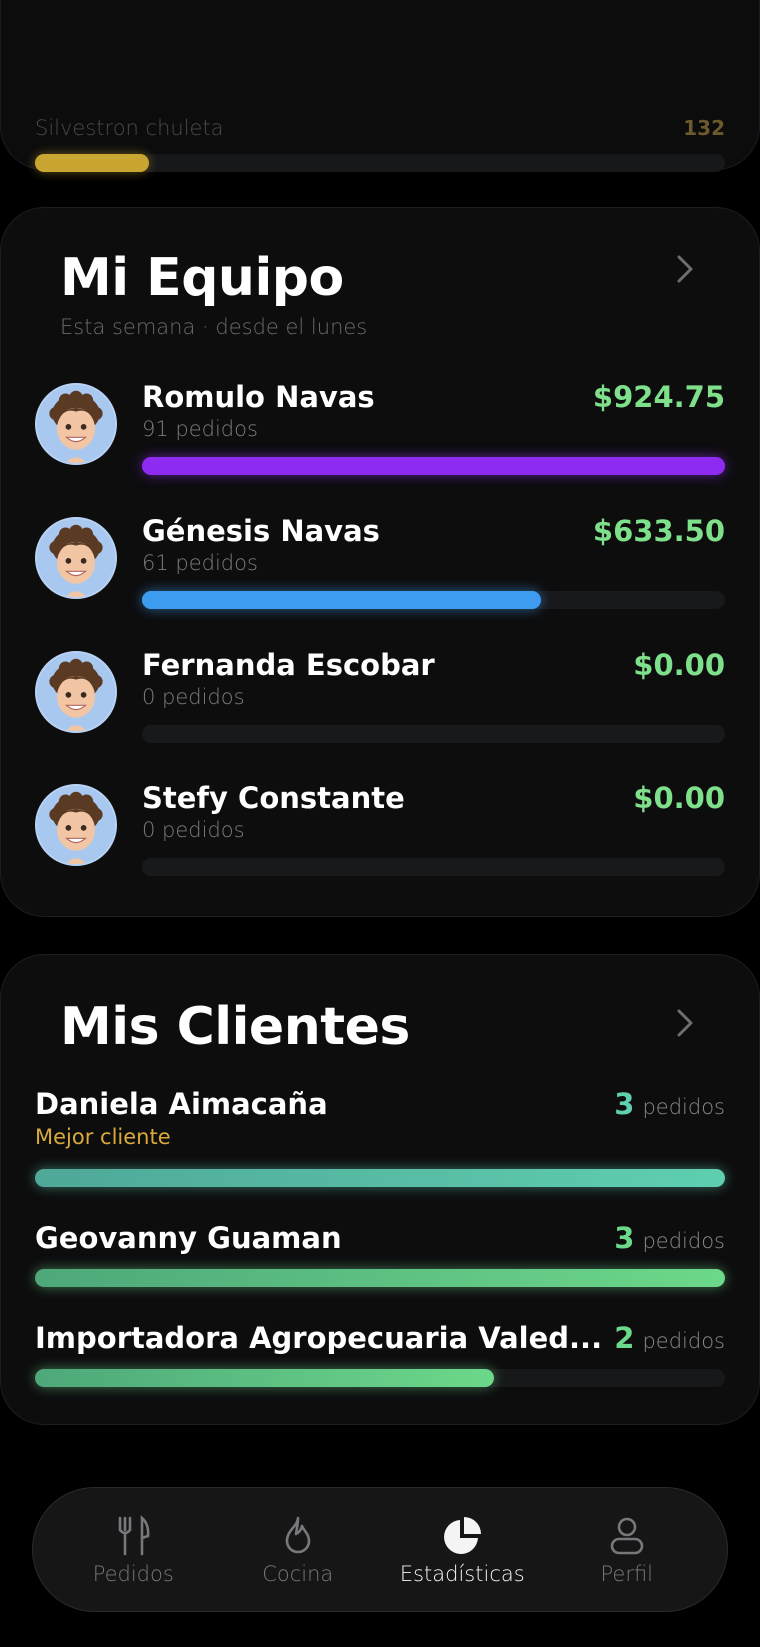 The width and height of the screenshot is (760, 1647). I want to click on flame-icon, so click(298, 1536).